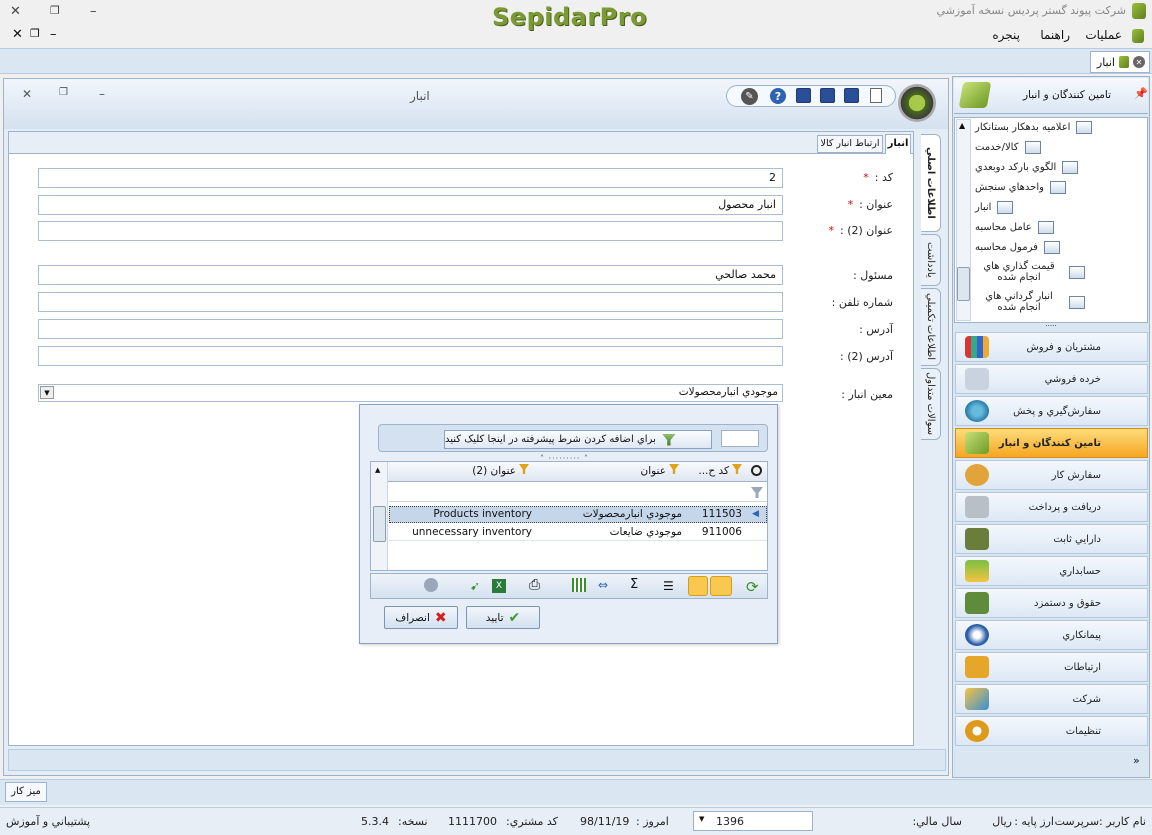 The height and width of the screenshot is (835, 1152). Describe the element at coordinates (421, 617) in the screenshot. I see `cancel-button: ✖ انصراف` at that location.